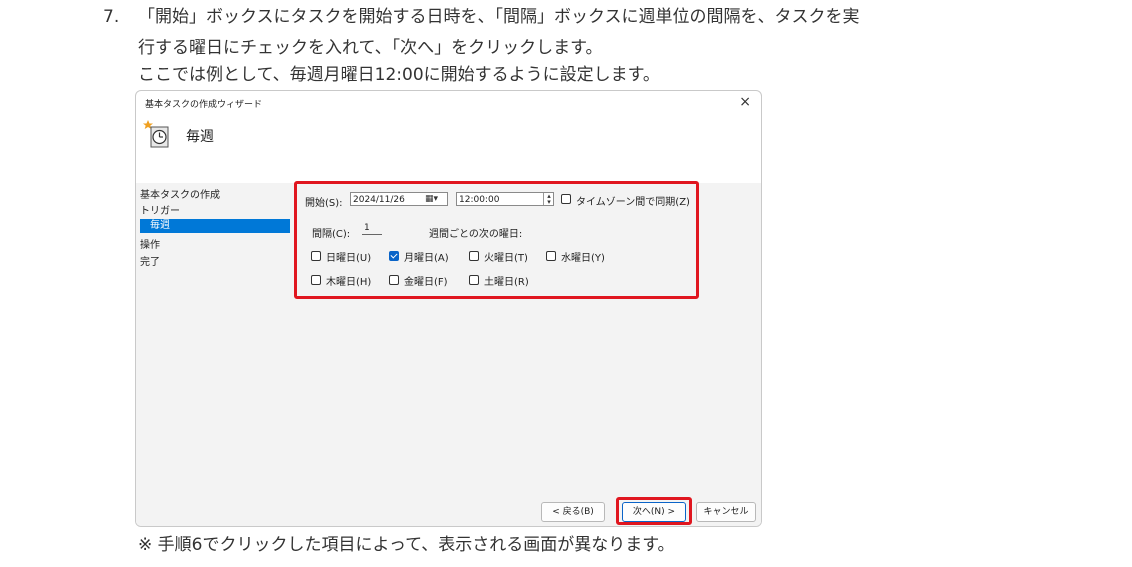  Describe the element at coordinates (111, 17) in the screenshot. I see `step-number: 7.` at that location.